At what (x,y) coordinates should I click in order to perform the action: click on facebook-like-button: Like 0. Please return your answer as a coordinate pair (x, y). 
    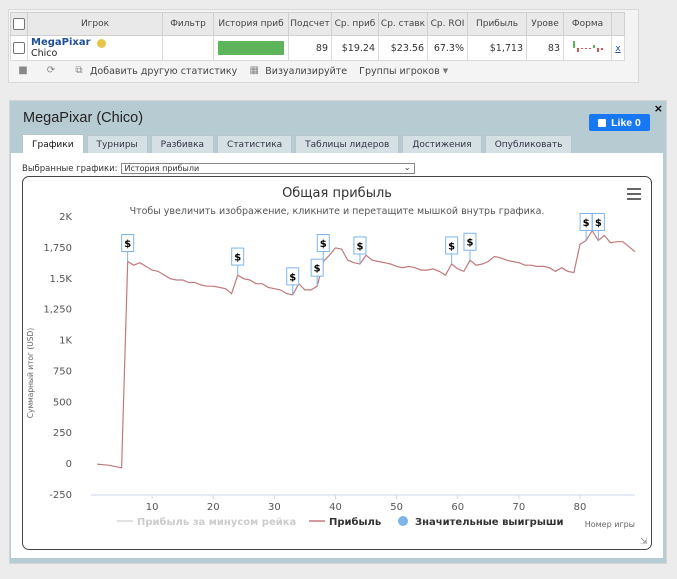
    Looking at the image, I should click on (619, 122).